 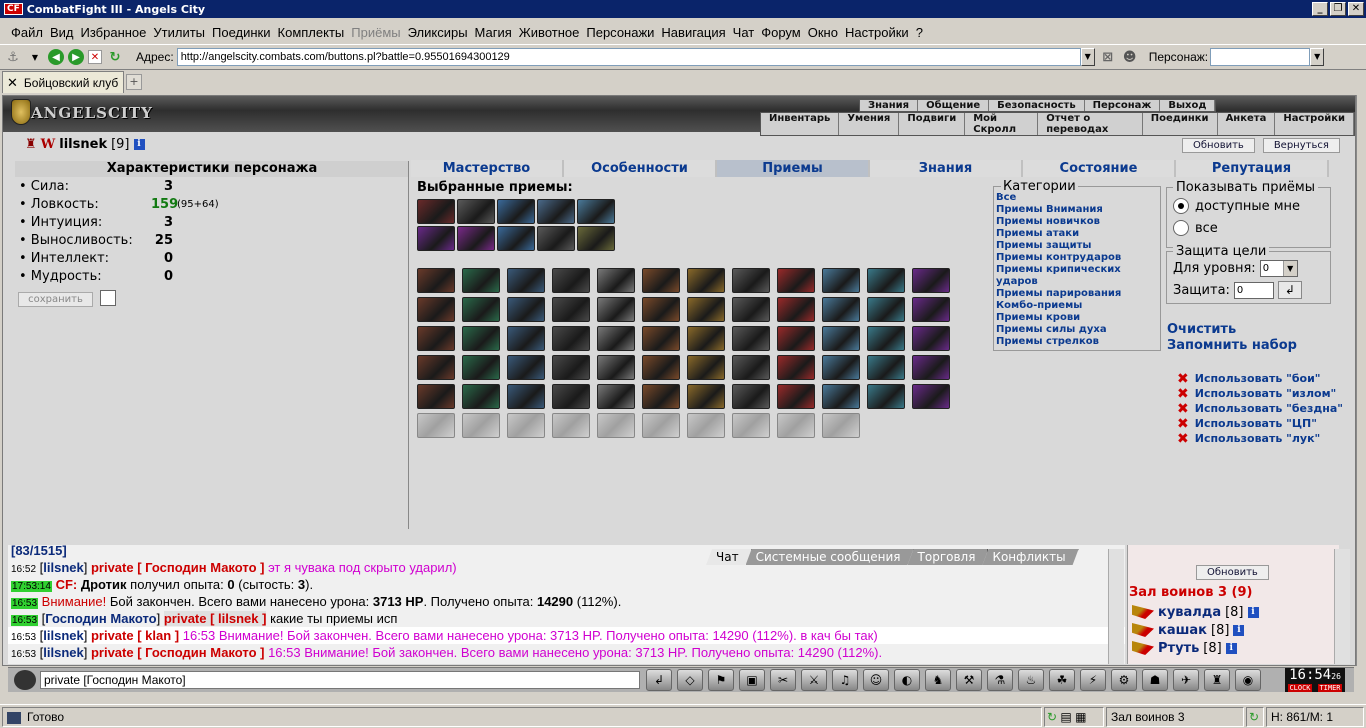 I want to click on radio-all: все, so click(x=1248, y=228).